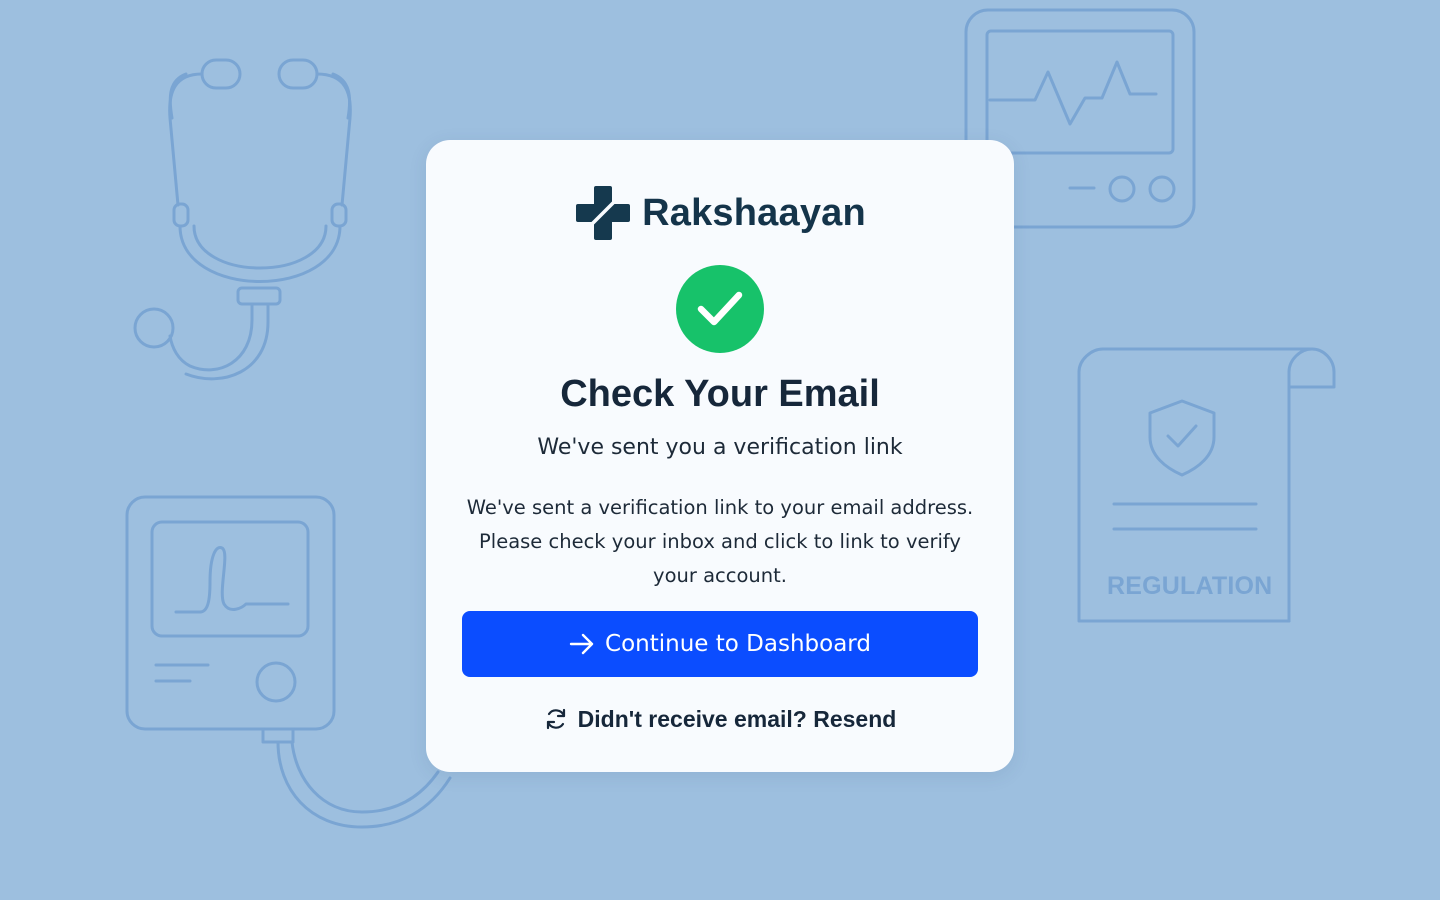 Image resolution: width=1440 pixels, height=900 pixels. Describe the element at coordinates (720, 575) in the screenshot. I see `message-line: your account.` at that location.